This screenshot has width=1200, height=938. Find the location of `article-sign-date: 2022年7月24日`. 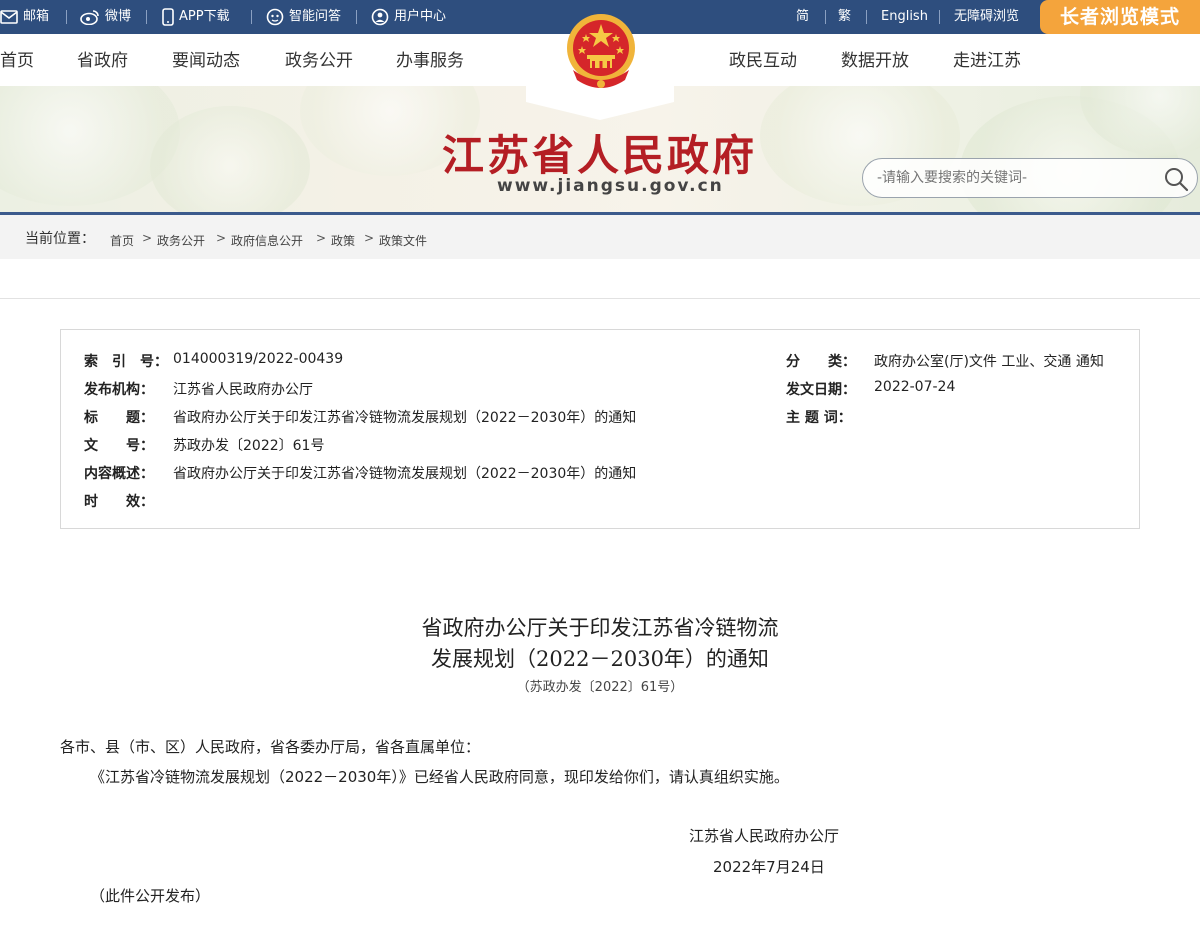

article-sign-date: 2022年7月24日 is located at coordinates (769, 867).